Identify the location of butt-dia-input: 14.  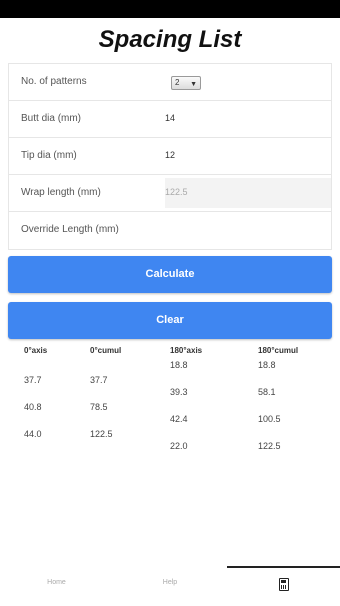
(170, 118).